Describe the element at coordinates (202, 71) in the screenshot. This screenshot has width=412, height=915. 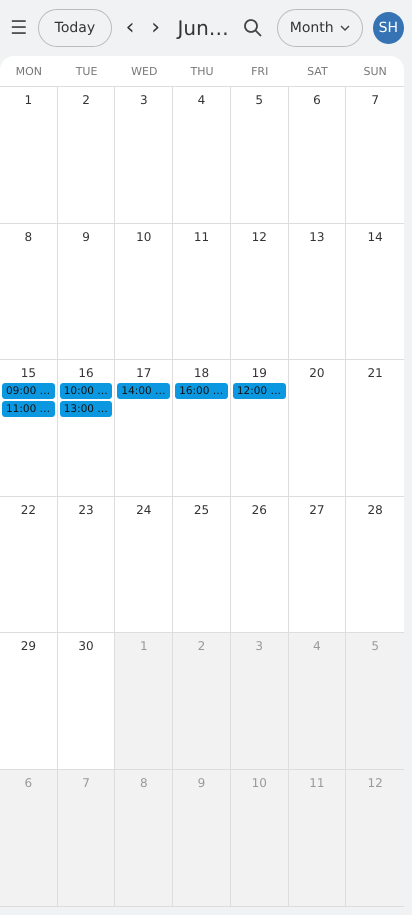
I see `weekday-label: THU` at that location.